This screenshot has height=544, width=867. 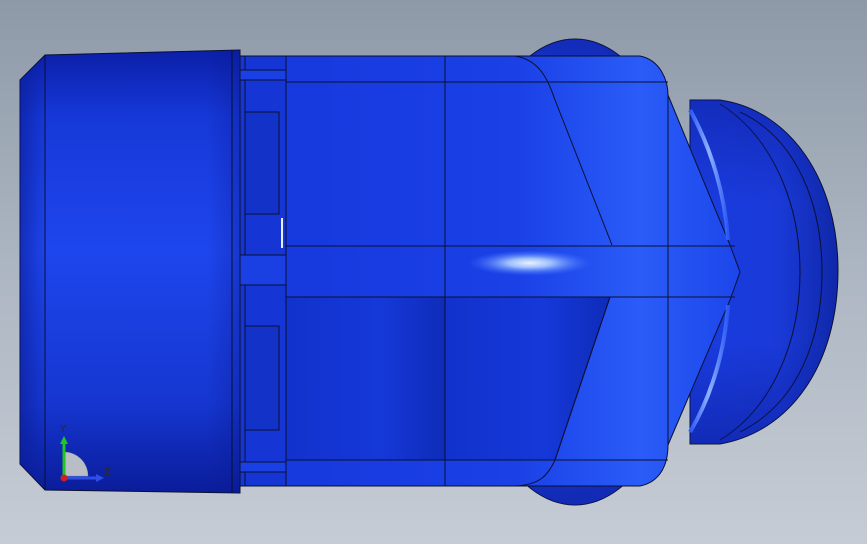 I want to click on hex-face-lower, so click(x=365, y=378).